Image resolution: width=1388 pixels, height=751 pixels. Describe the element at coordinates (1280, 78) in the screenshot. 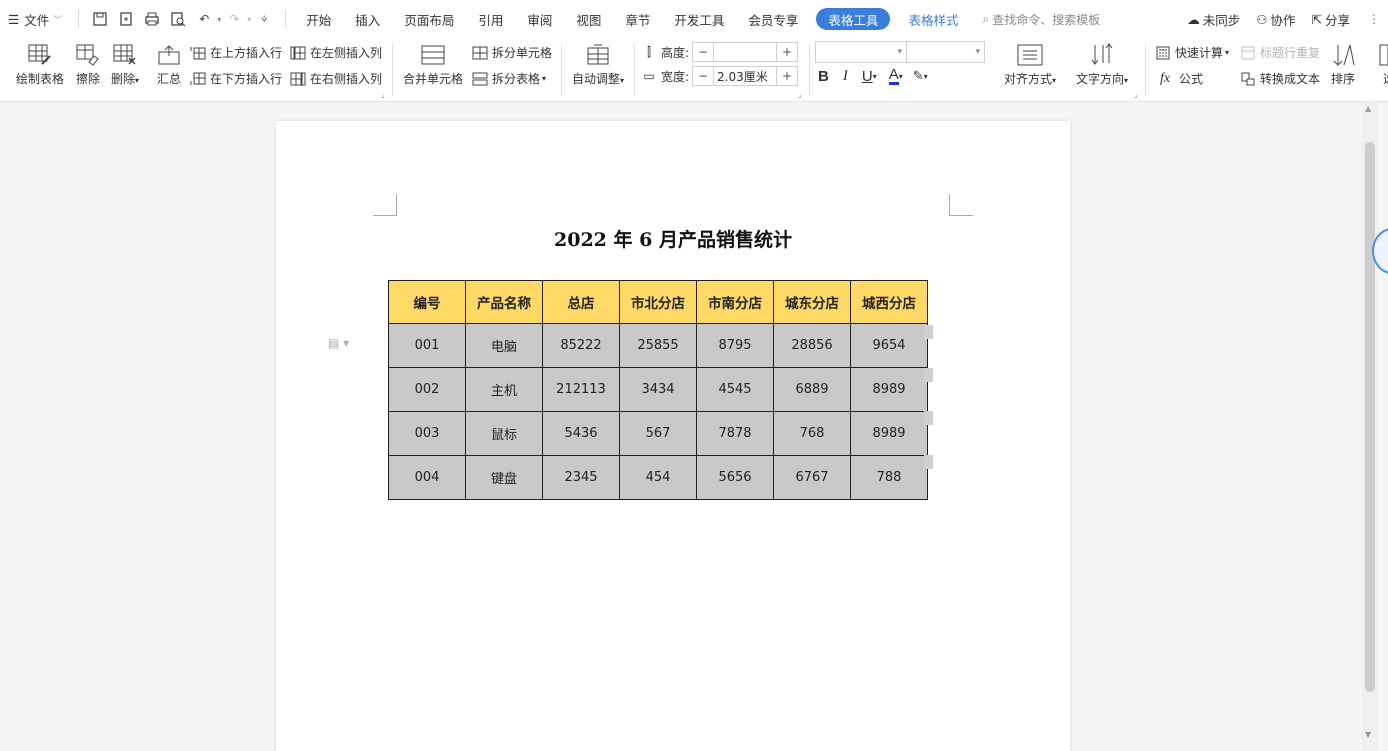

I see `convert-to-text-button: 转换成文本` at that location.